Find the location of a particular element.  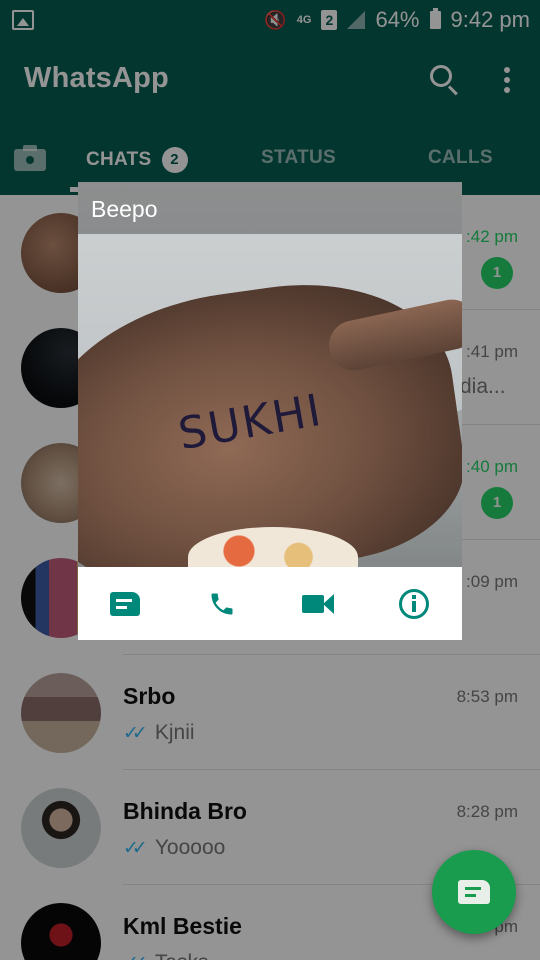

video-call-icon is located at coordinates (318, 604).